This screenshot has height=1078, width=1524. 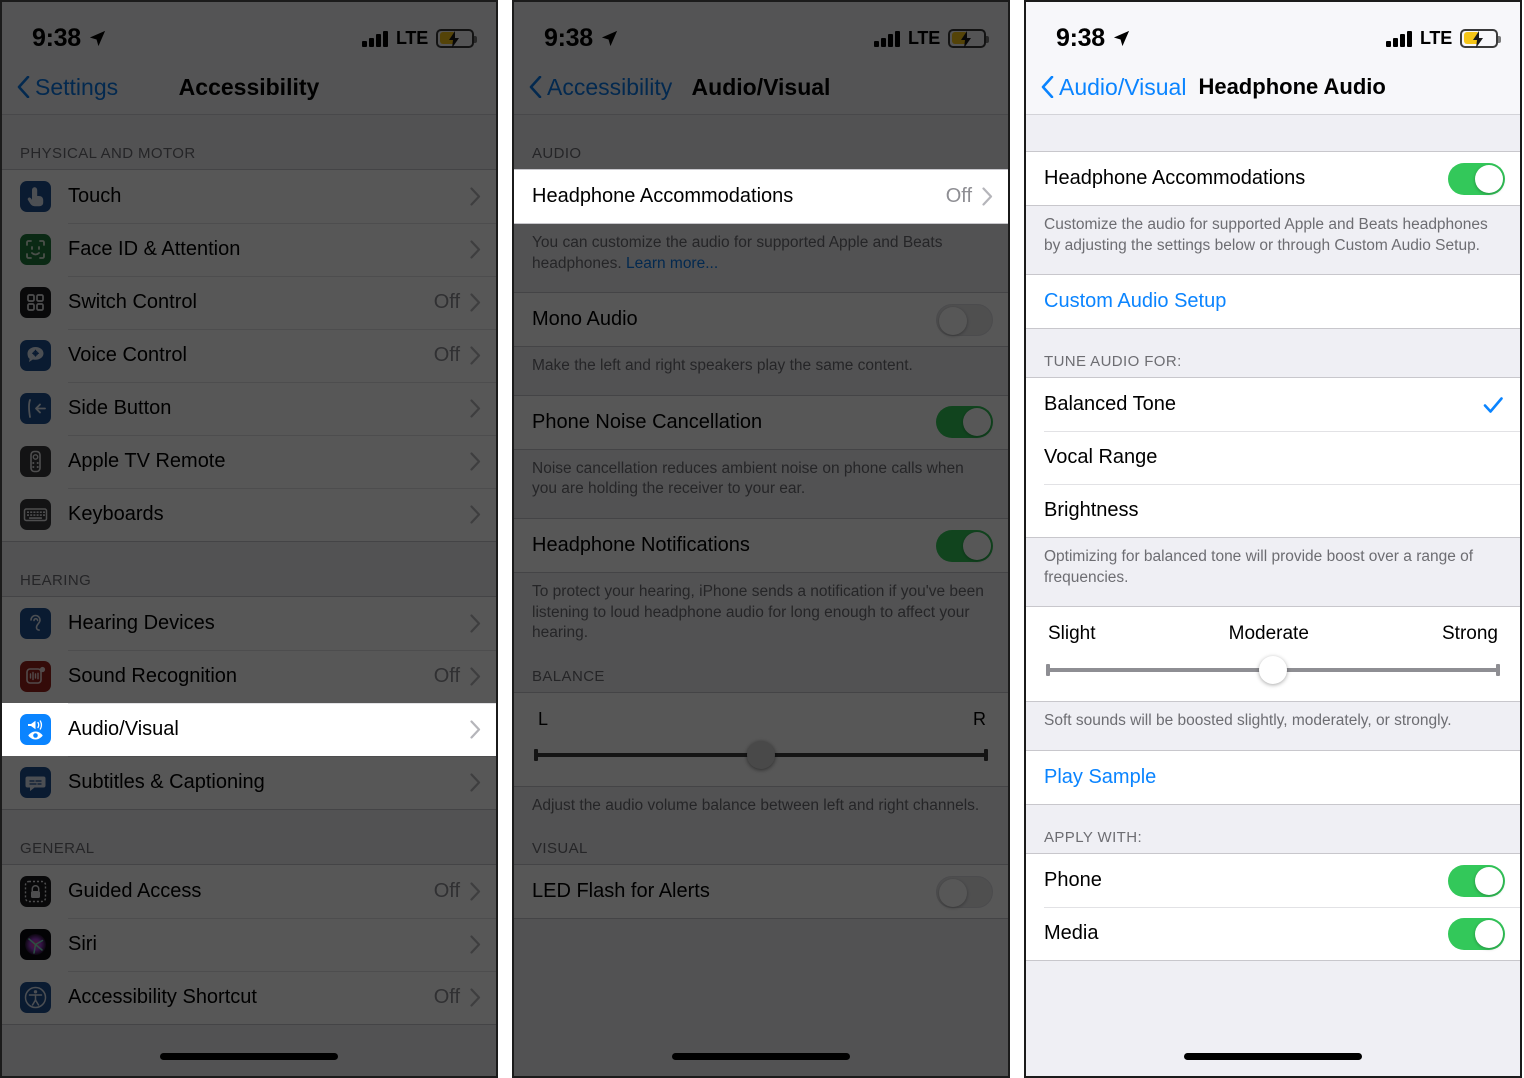 I want to click on row-label: Guided Access, so click(x=135, y=891).